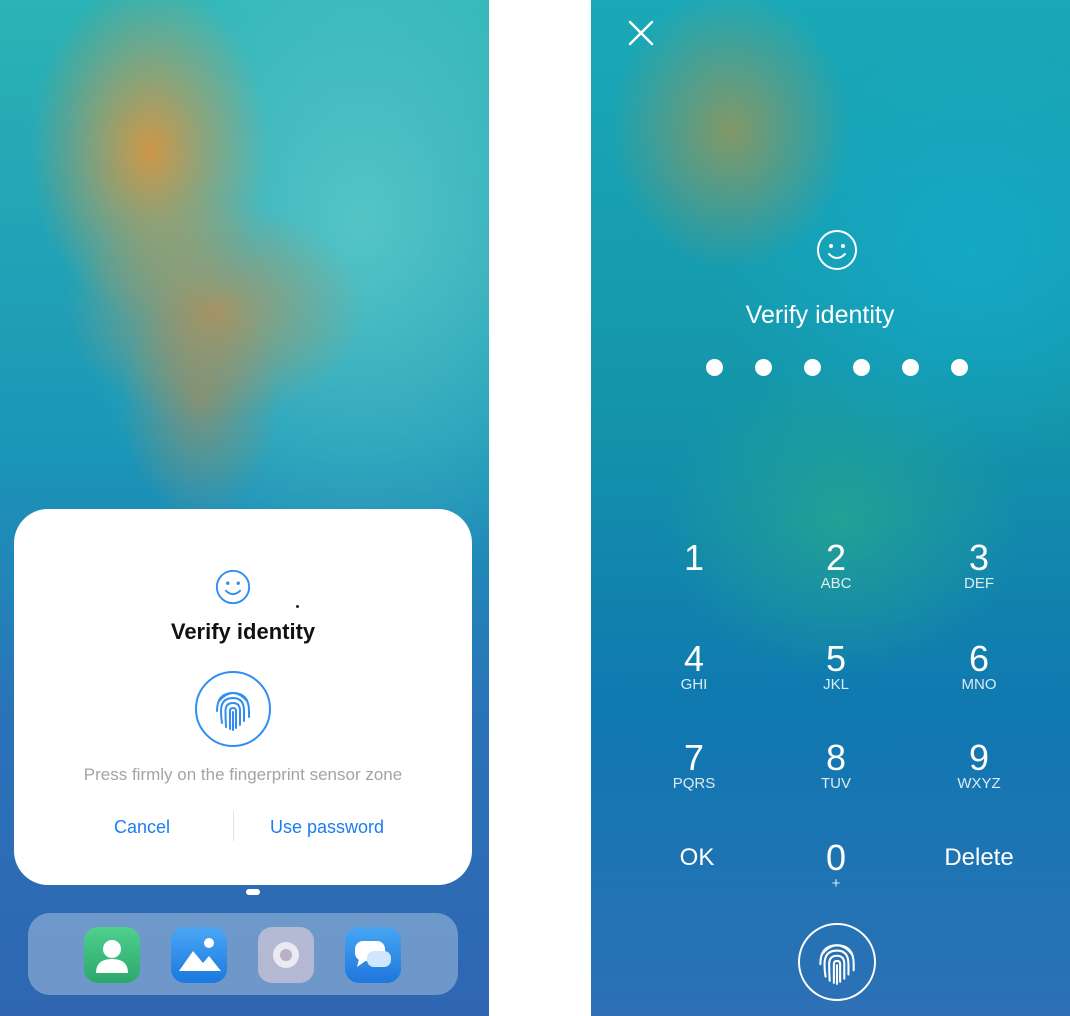  What do you see at coordinates (836, 658) in the screenshot?
I see `key-number: 5` at bounding box center [836, 658].